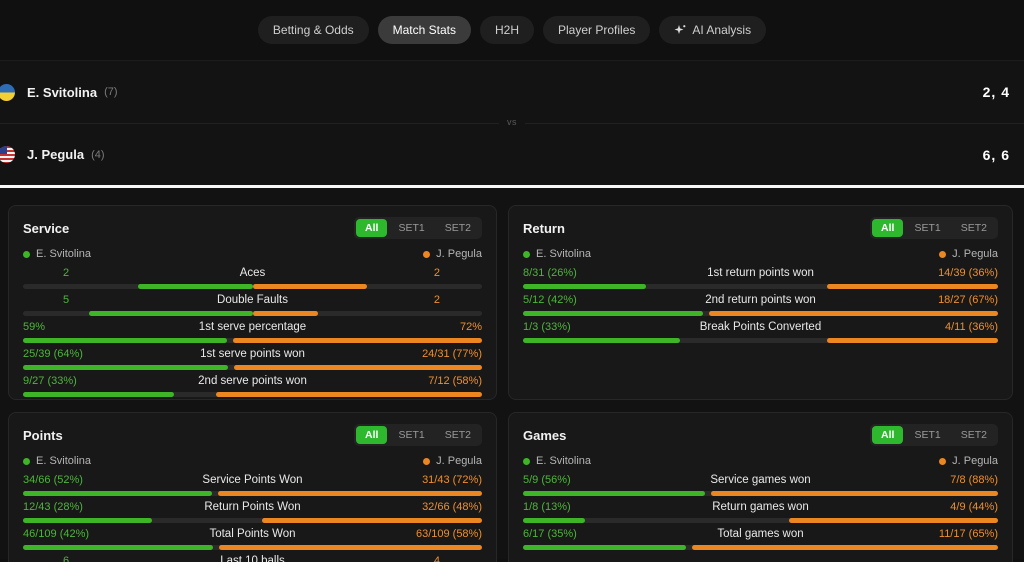 This screenshot has height=562, width=1024. What do you see at coordinates (252, 228) in the screenshot?
I see `panel-header: Service All SET1 SET2` at bounding box center [252, 228].